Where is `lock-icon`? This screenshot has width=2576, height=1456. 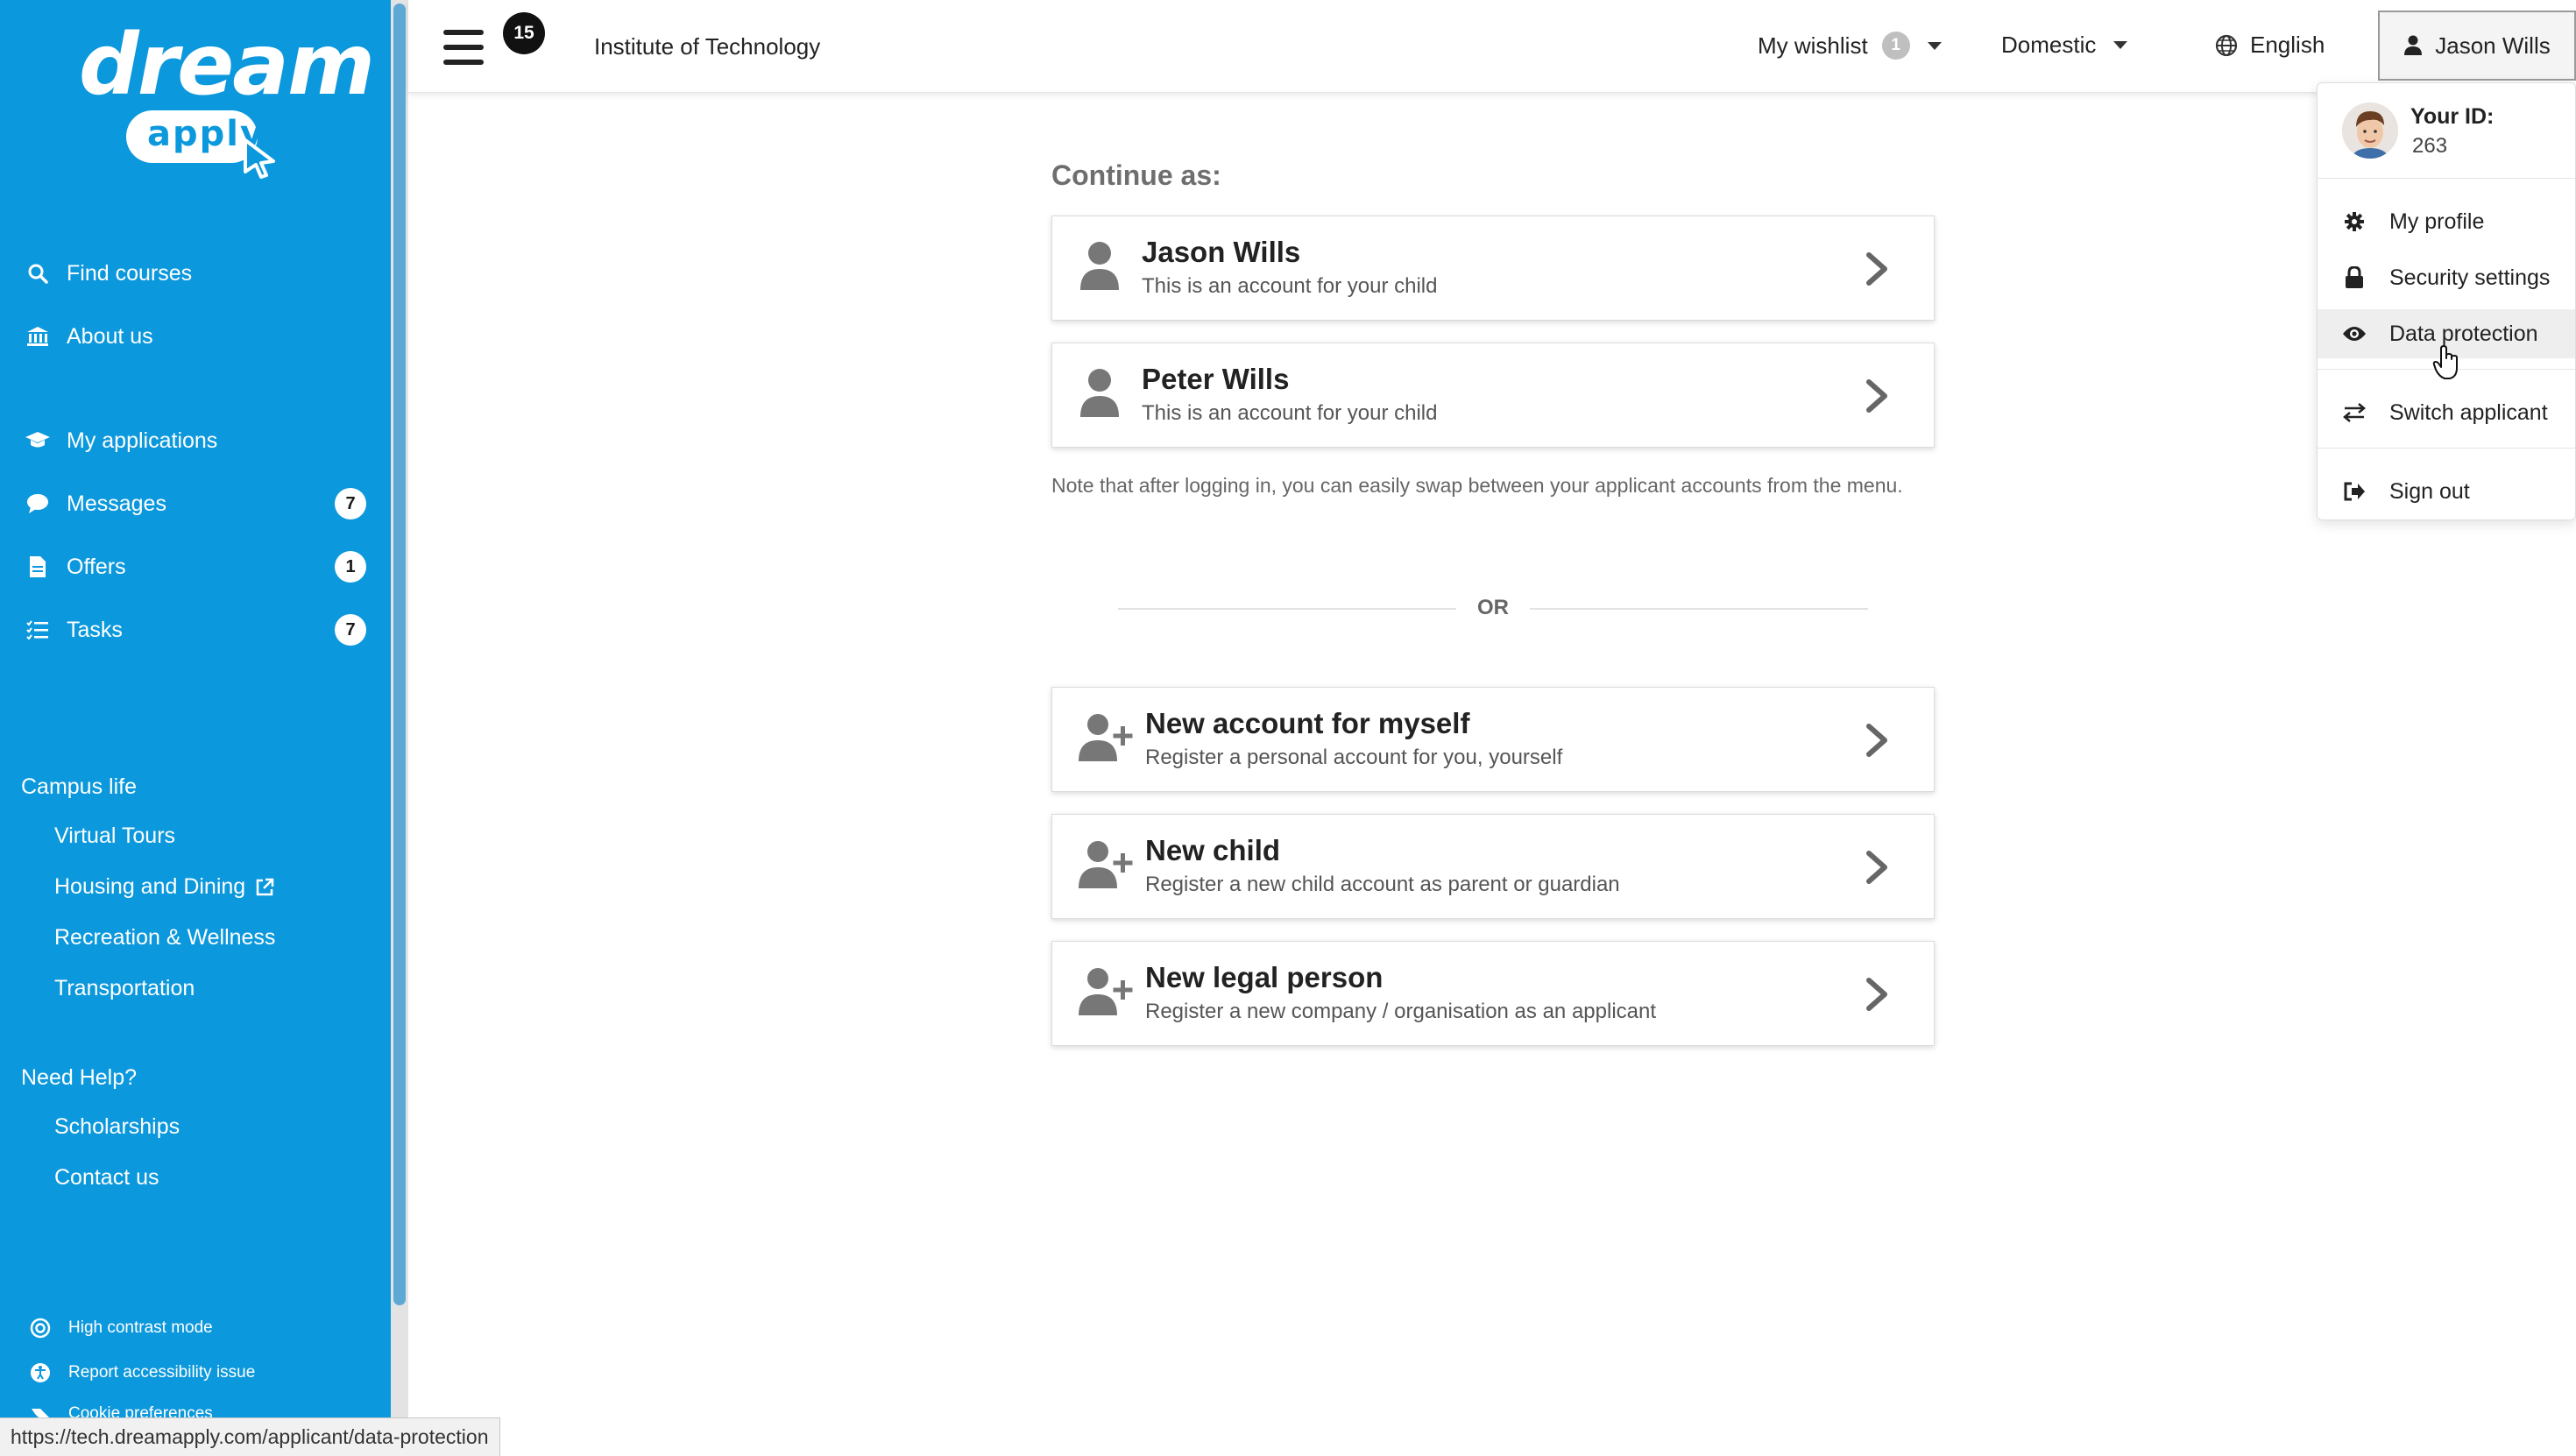 lock-icon is located at coordinates (2354, 277).